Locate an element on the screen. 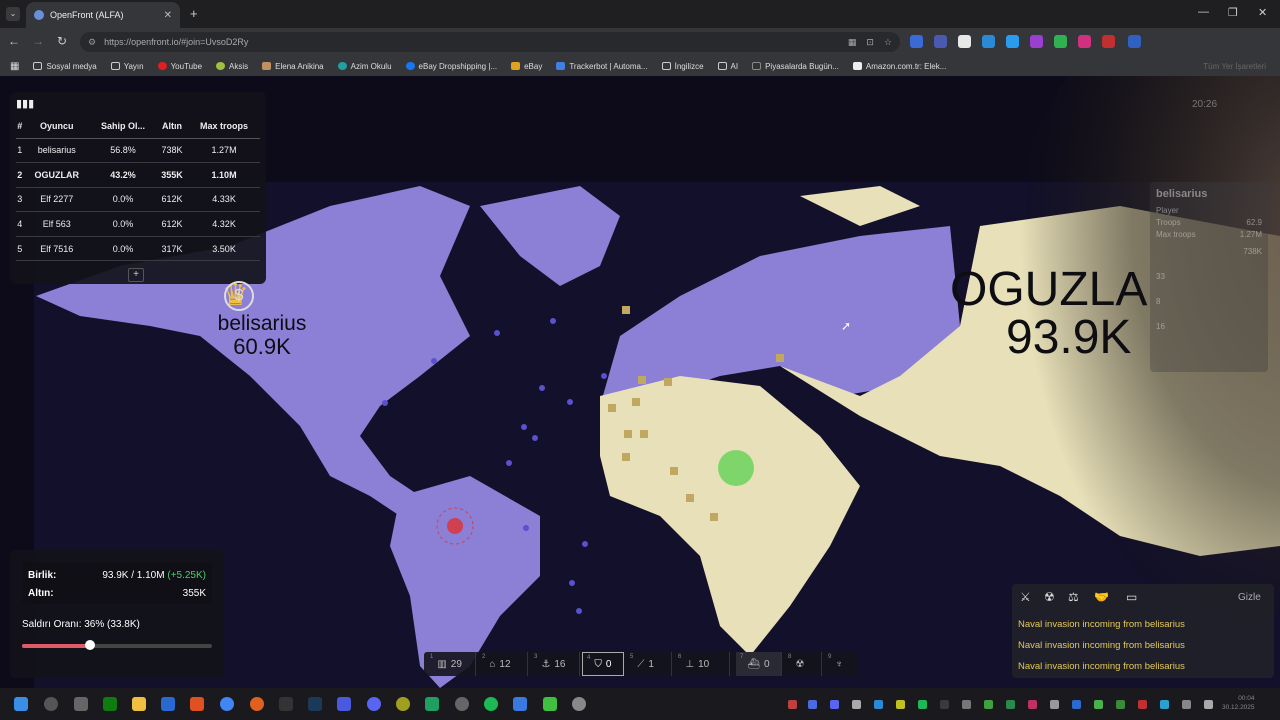 This screenshot has width=1280, height=720. bookmark-item: Azim Okulu is located at coordinates (364, 66).